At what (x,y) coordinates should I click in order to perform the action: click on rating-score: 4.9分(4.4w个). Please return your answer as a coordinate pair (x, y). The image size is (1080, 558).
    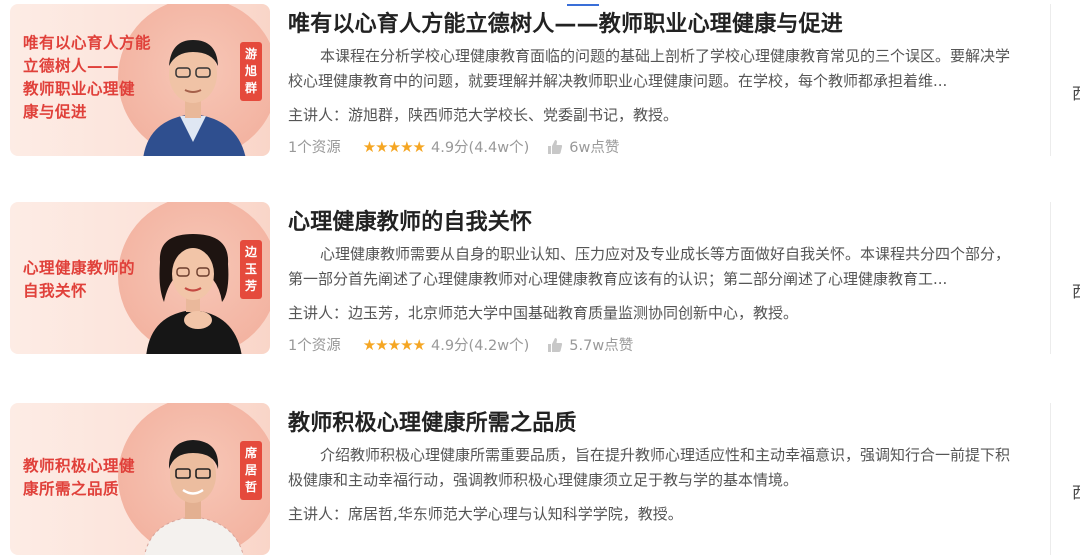
    Looking at the image, I should click on (480, 148).